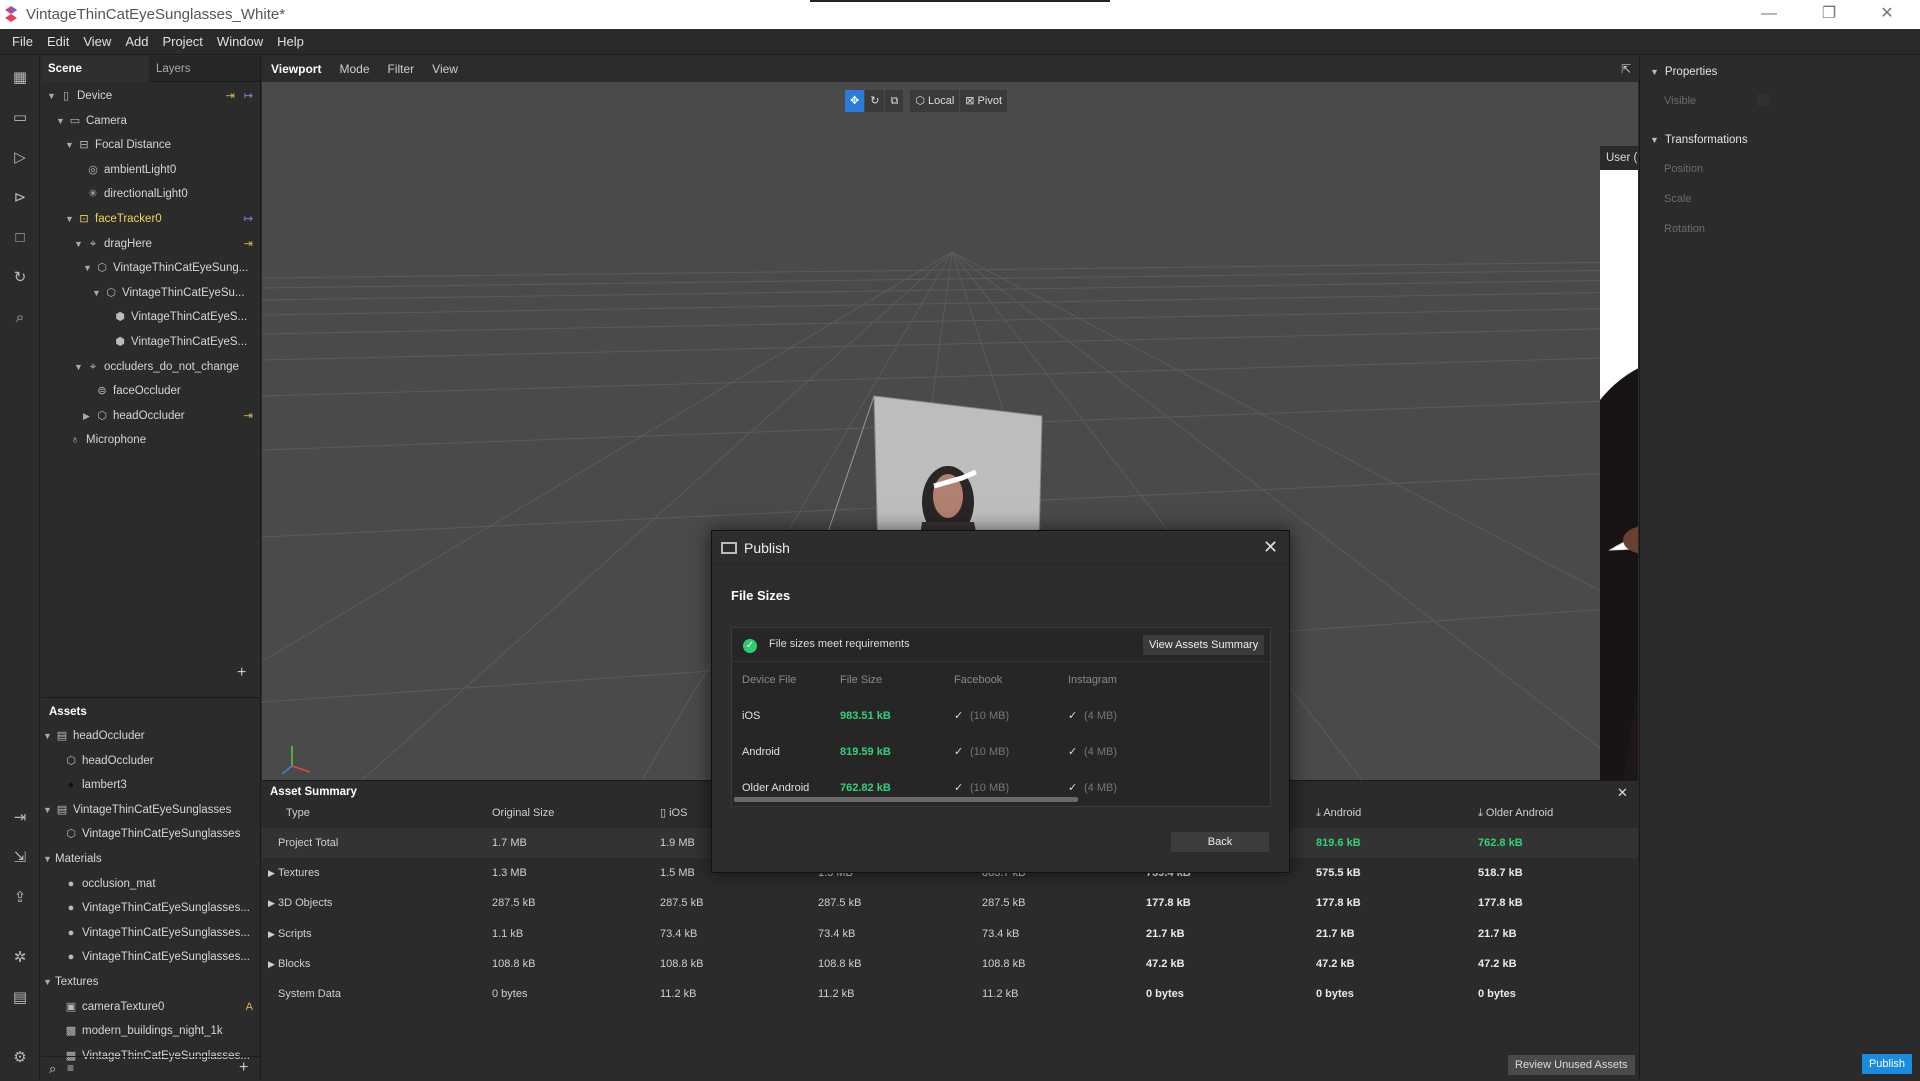  What do you see at coordinates (20, 958) in the screenshot?
I see `bug-icon: ✲` at bounding box center [20, 958].